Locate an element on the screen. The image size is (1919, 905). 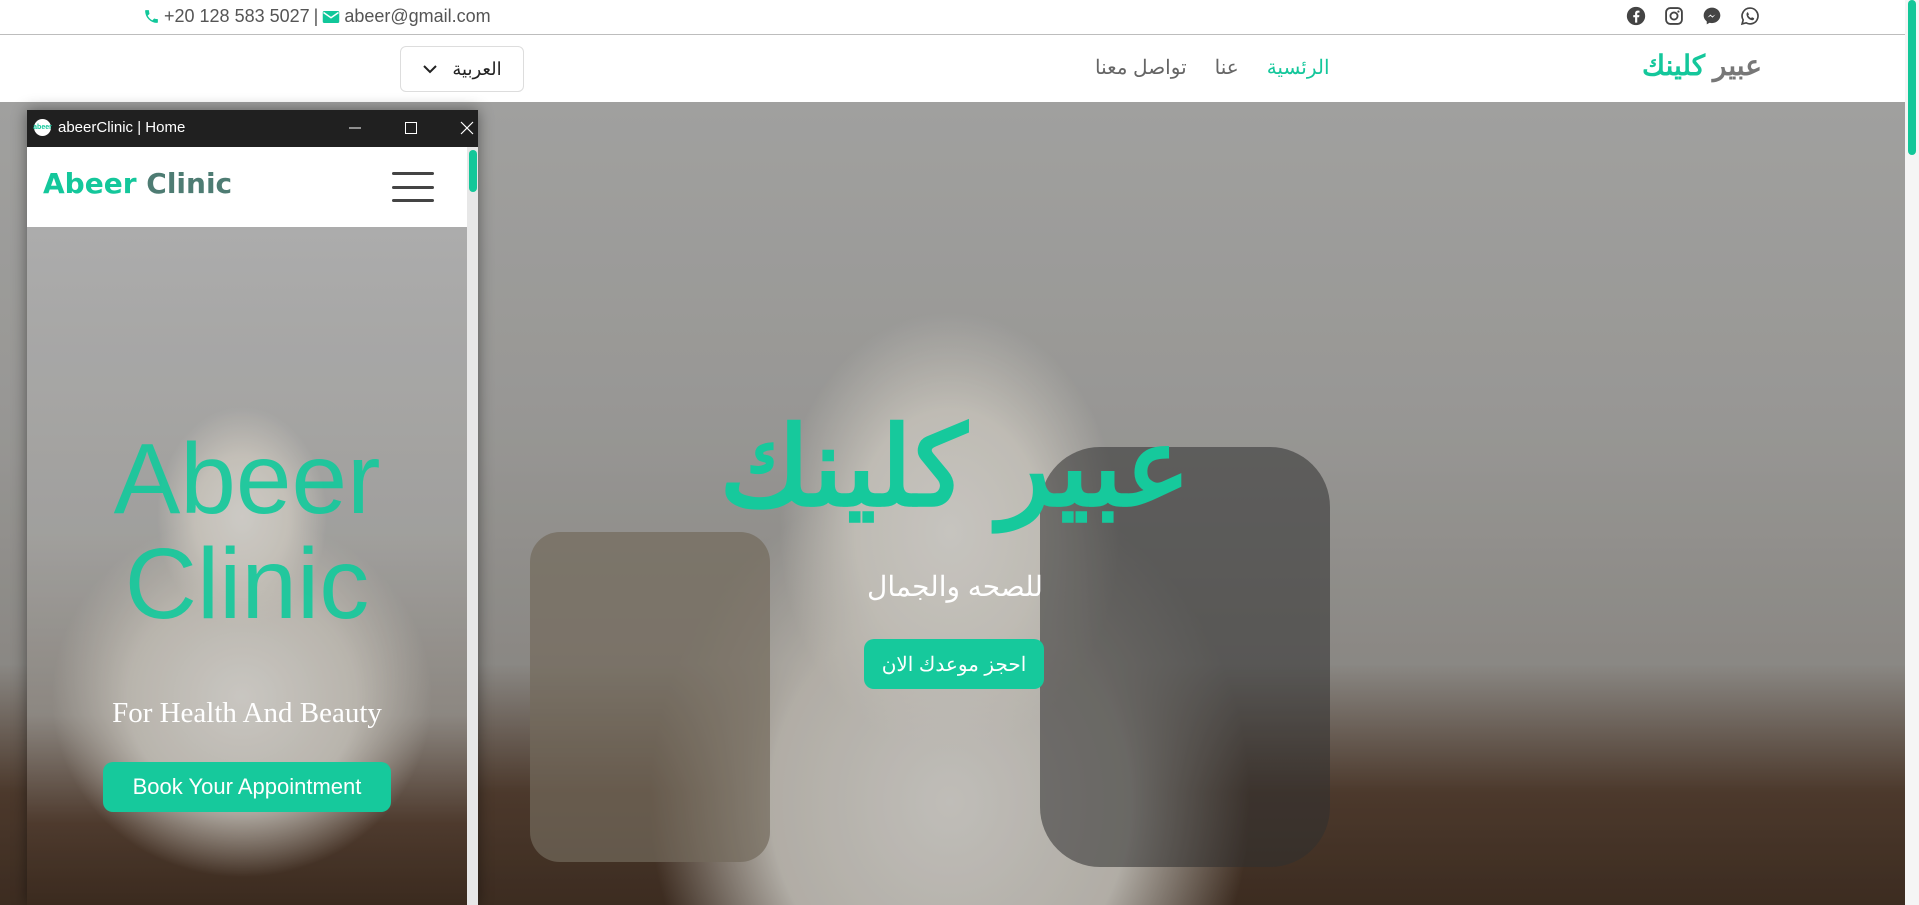
mobile-site-logo: Abeer Clinic is located at coordinates (137, 183).